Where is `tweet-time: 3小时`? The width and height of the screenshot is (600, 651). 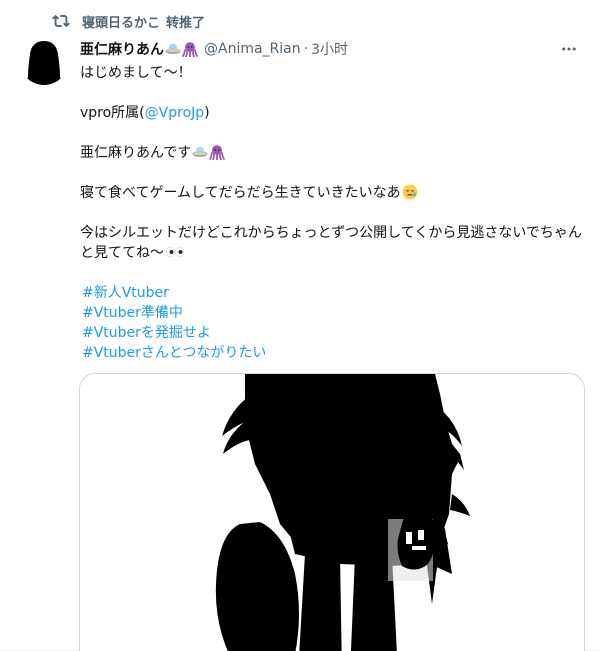
tweet-time: 3小时 is located at coordinates (329, 49).